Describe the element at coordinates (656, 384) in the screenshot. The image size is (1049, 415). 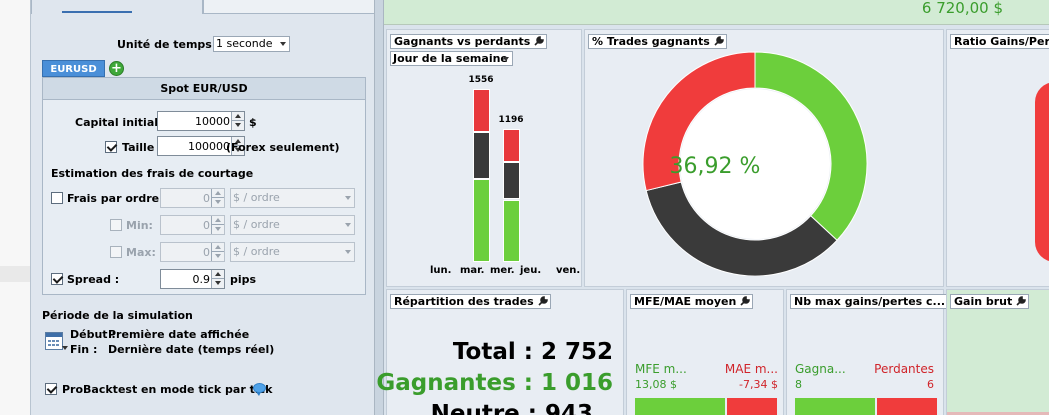
I see `mfe-value: 13,08 $` at that location.